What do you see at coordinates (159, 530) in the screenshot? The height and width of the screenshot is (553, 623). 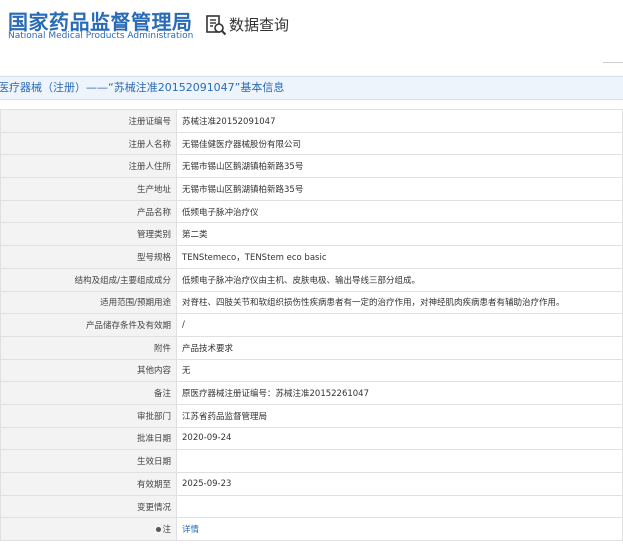 I see `bullet-icon` at bounding box center [159, 530].